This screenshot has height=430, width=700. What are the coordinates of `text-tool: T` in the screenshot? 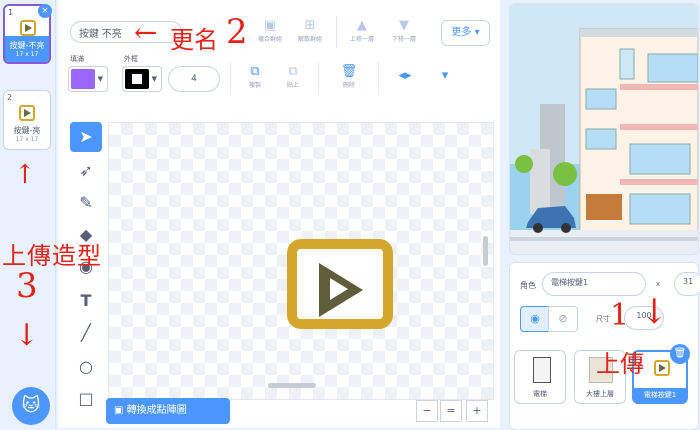 It's located at (86, 301).